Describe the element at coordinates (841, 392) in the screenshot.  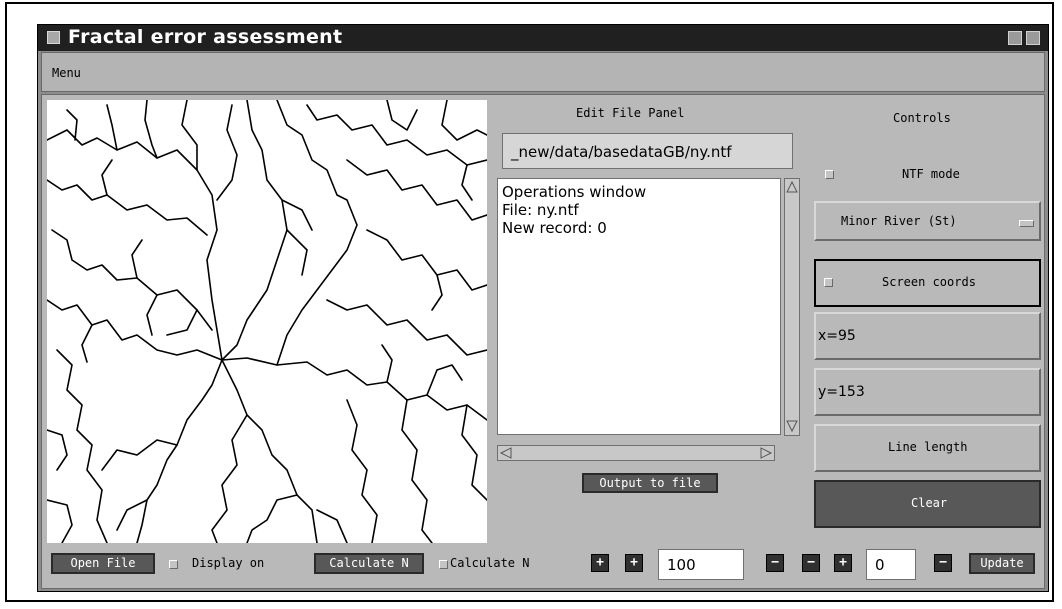
I see `y-coord-value: y=153` at that location.